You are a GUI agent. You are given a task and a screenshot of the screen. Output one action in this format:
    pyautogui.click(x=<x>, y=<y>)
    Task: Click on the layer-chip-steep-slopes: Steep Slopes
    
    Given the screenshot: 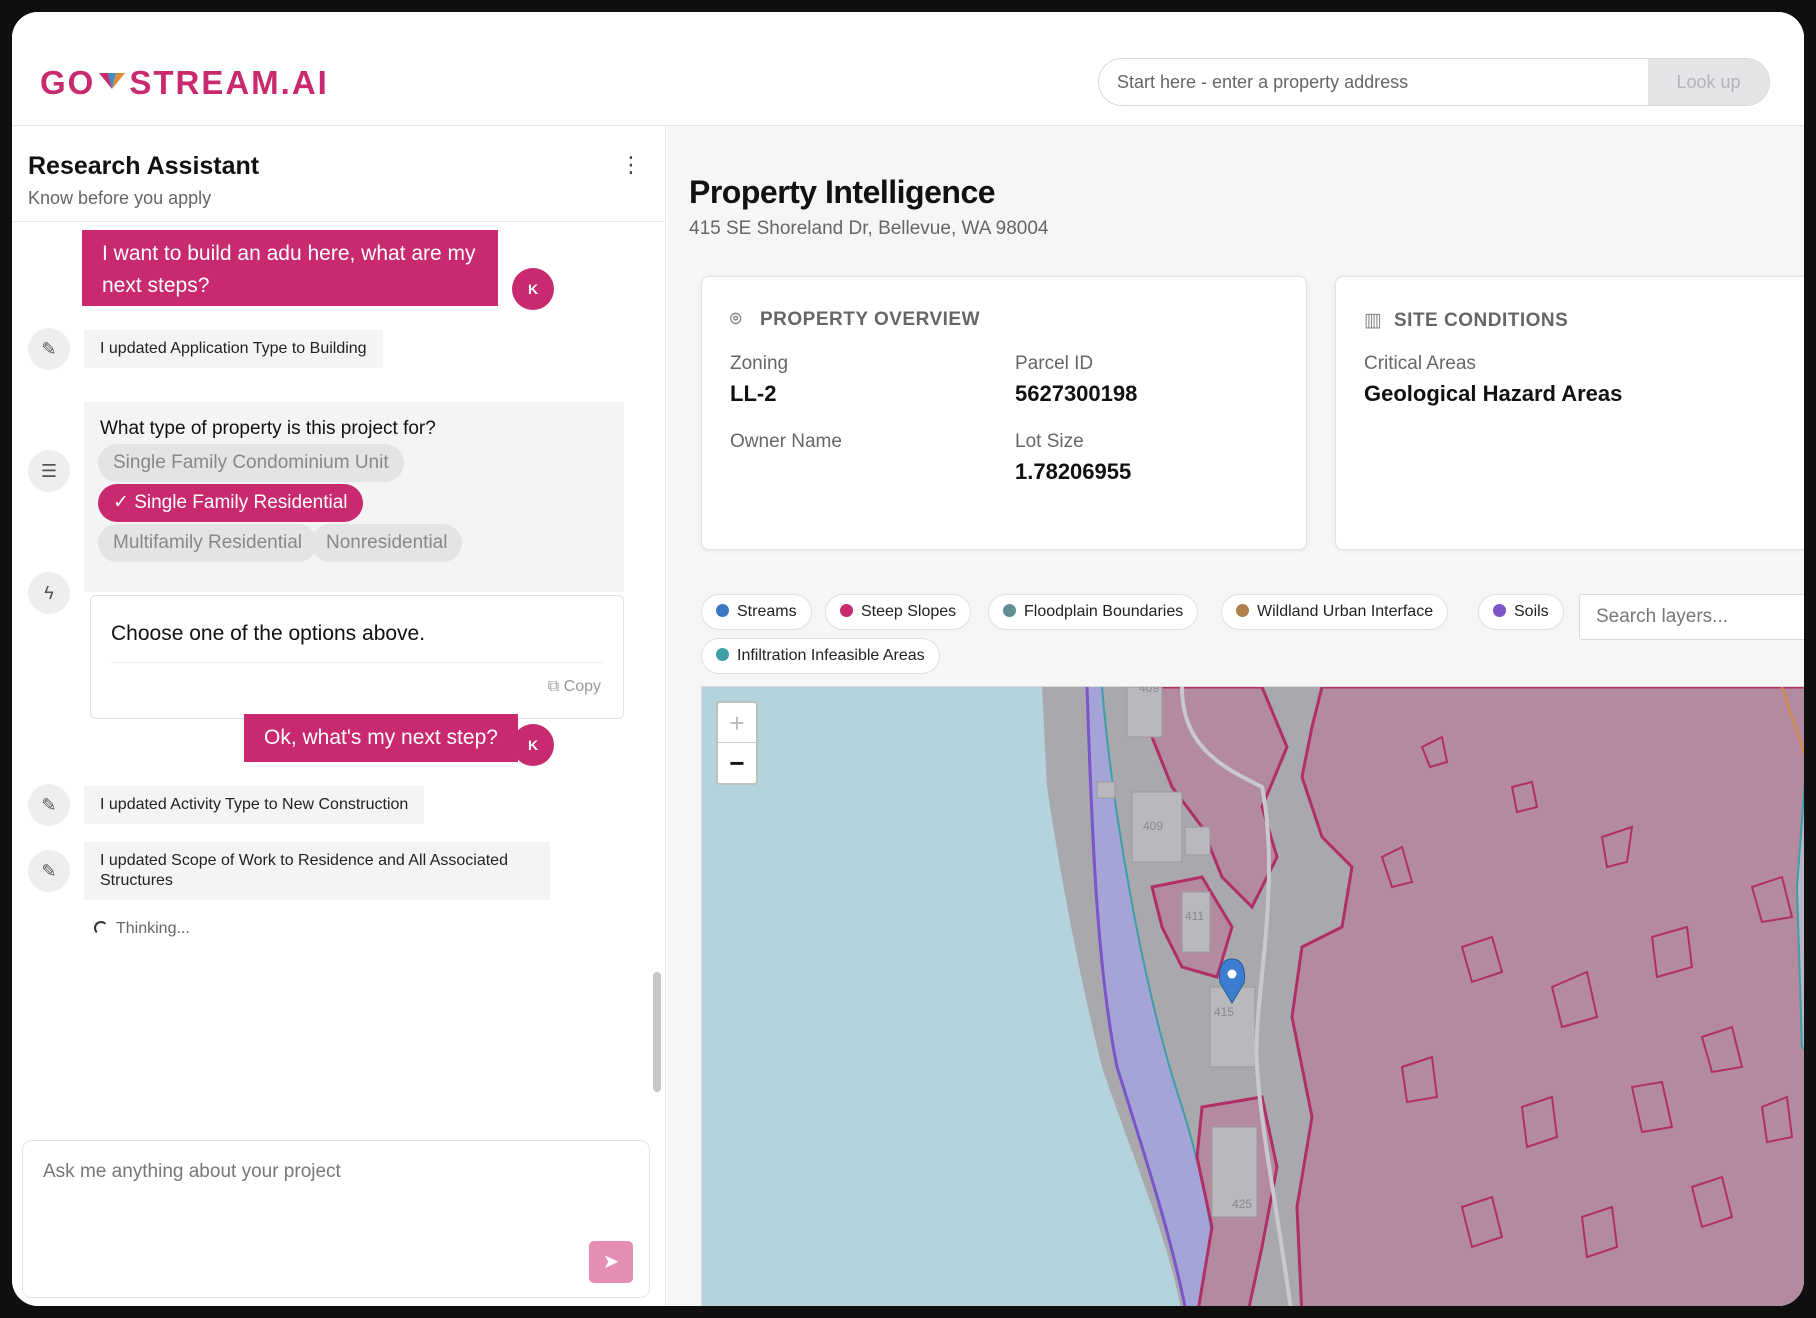 What is the action you would take?
    pyautogui.click(x=898, y=612)
    